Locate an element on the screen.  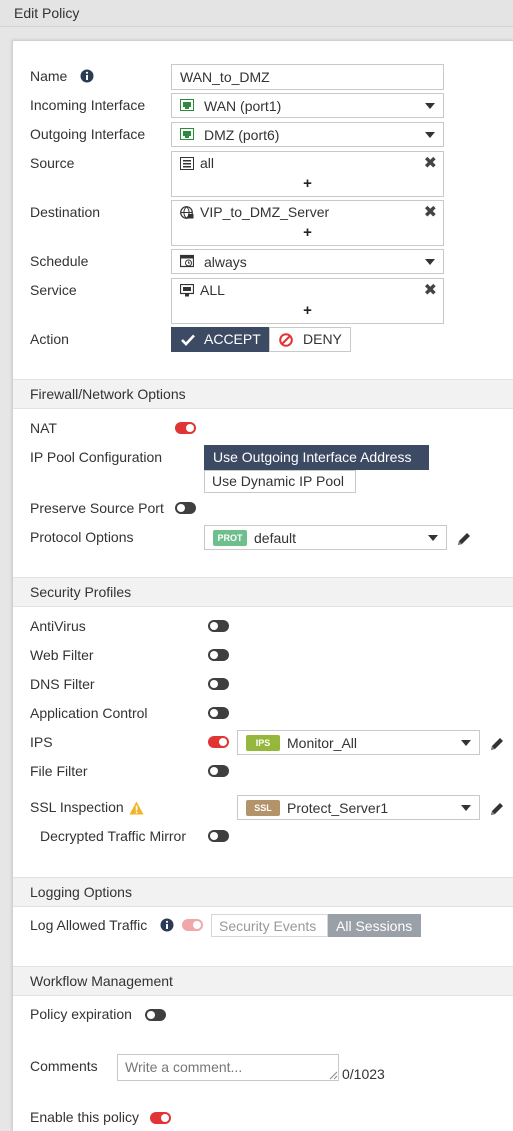
service-label: Service is located at coordinates (53, 290).